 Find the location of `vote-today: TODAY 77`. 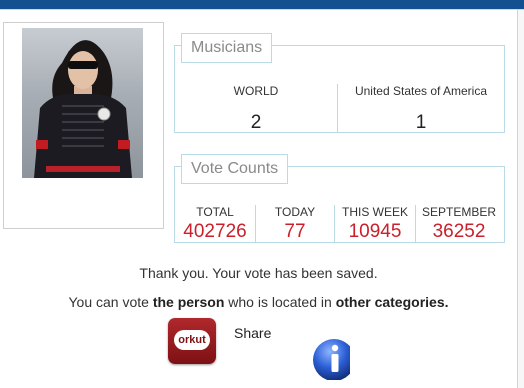

vote-today: TODAY 77 is located at coordinates (295, 224).